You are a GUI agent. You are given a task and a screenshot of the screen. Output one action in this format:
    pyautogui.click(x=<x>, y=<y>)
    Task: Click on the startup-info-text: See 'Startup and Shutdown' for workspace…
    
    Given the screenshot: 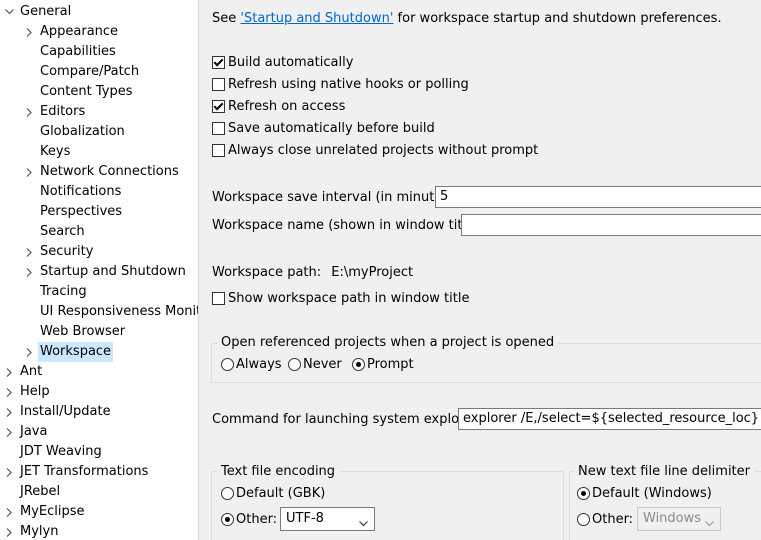 What is the action you would take?
    pyautogui.click(x=467, y=18)
    